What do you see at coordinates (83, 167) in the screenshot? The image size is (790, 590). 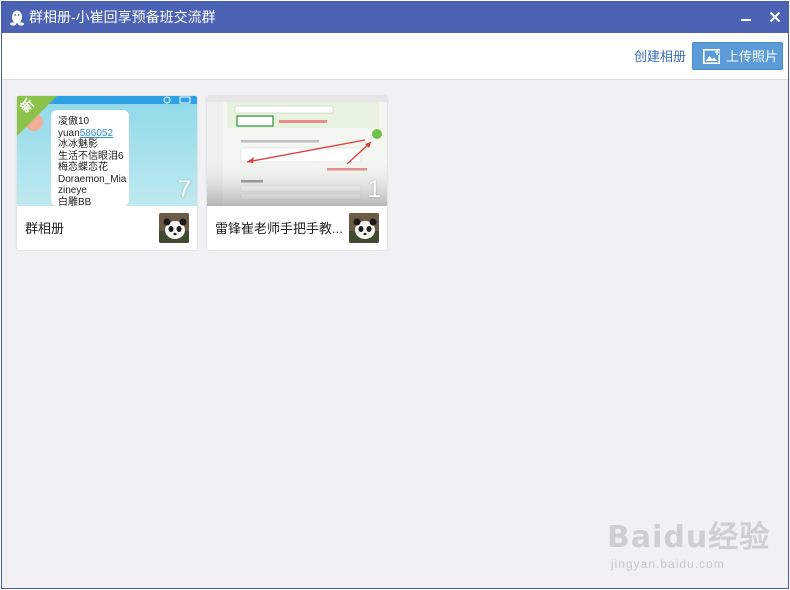 I see `member-line: 梅恋蝶恋花` at bounding box center [83, 167].